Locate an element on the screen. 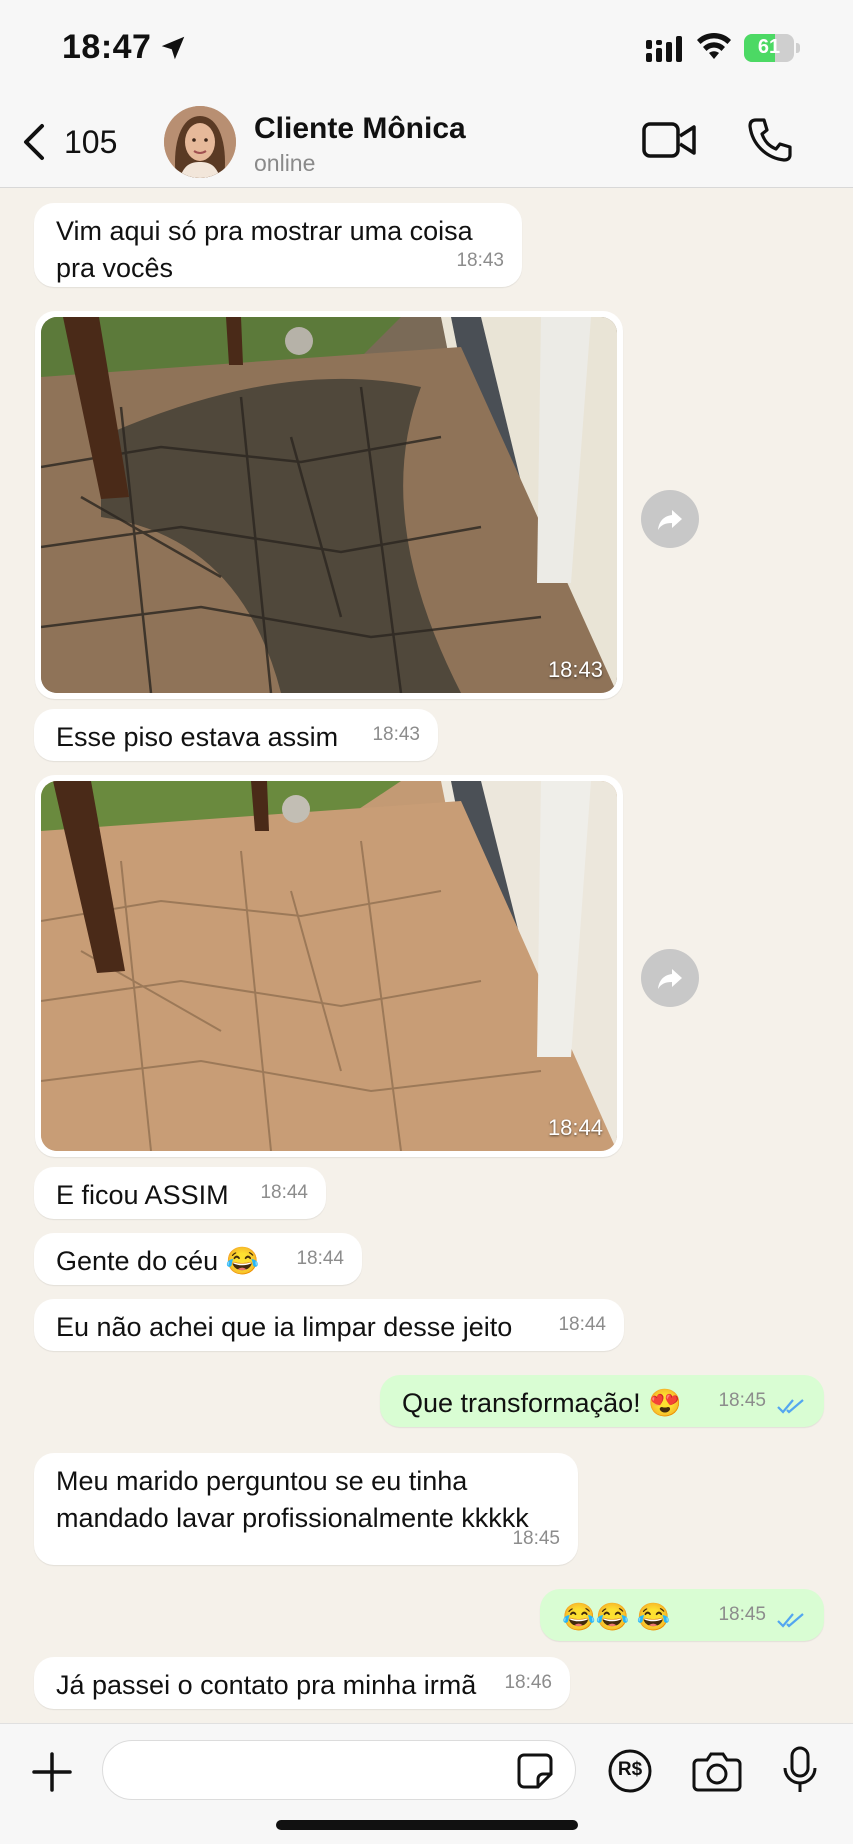 The height and width of the screenshot is (1844, 853). cellular-signal-icon is located at coordinates (664, 49).